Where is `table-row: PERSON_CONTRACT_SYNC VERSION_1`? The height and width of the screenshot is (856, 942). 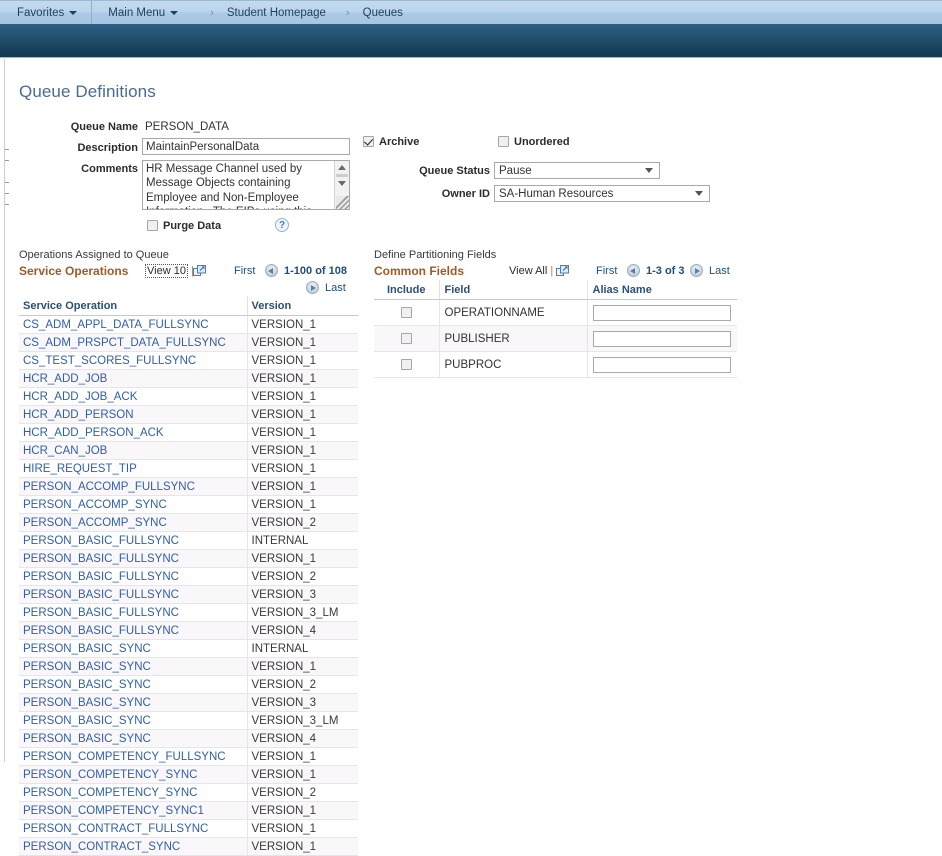 table-row: PERSON_CONTRACT_SYNC VERSION_1 is located at coordinates (188, 846).